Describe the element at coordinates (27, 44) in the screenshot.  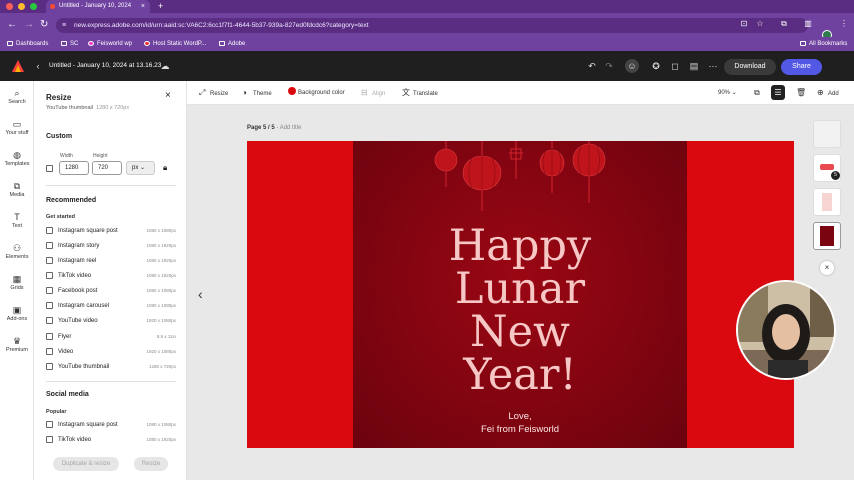
I see `bookmark-dashboards: Dashboards` at that location.